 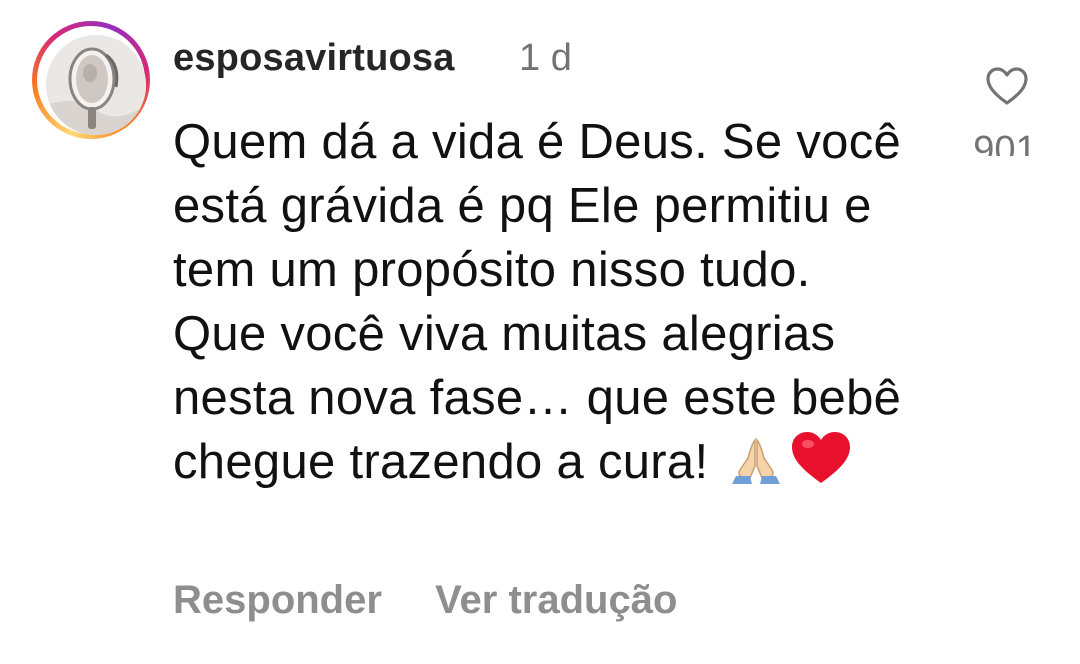 I want to click on heart-outline-icon, so click(x=1007, y=86).